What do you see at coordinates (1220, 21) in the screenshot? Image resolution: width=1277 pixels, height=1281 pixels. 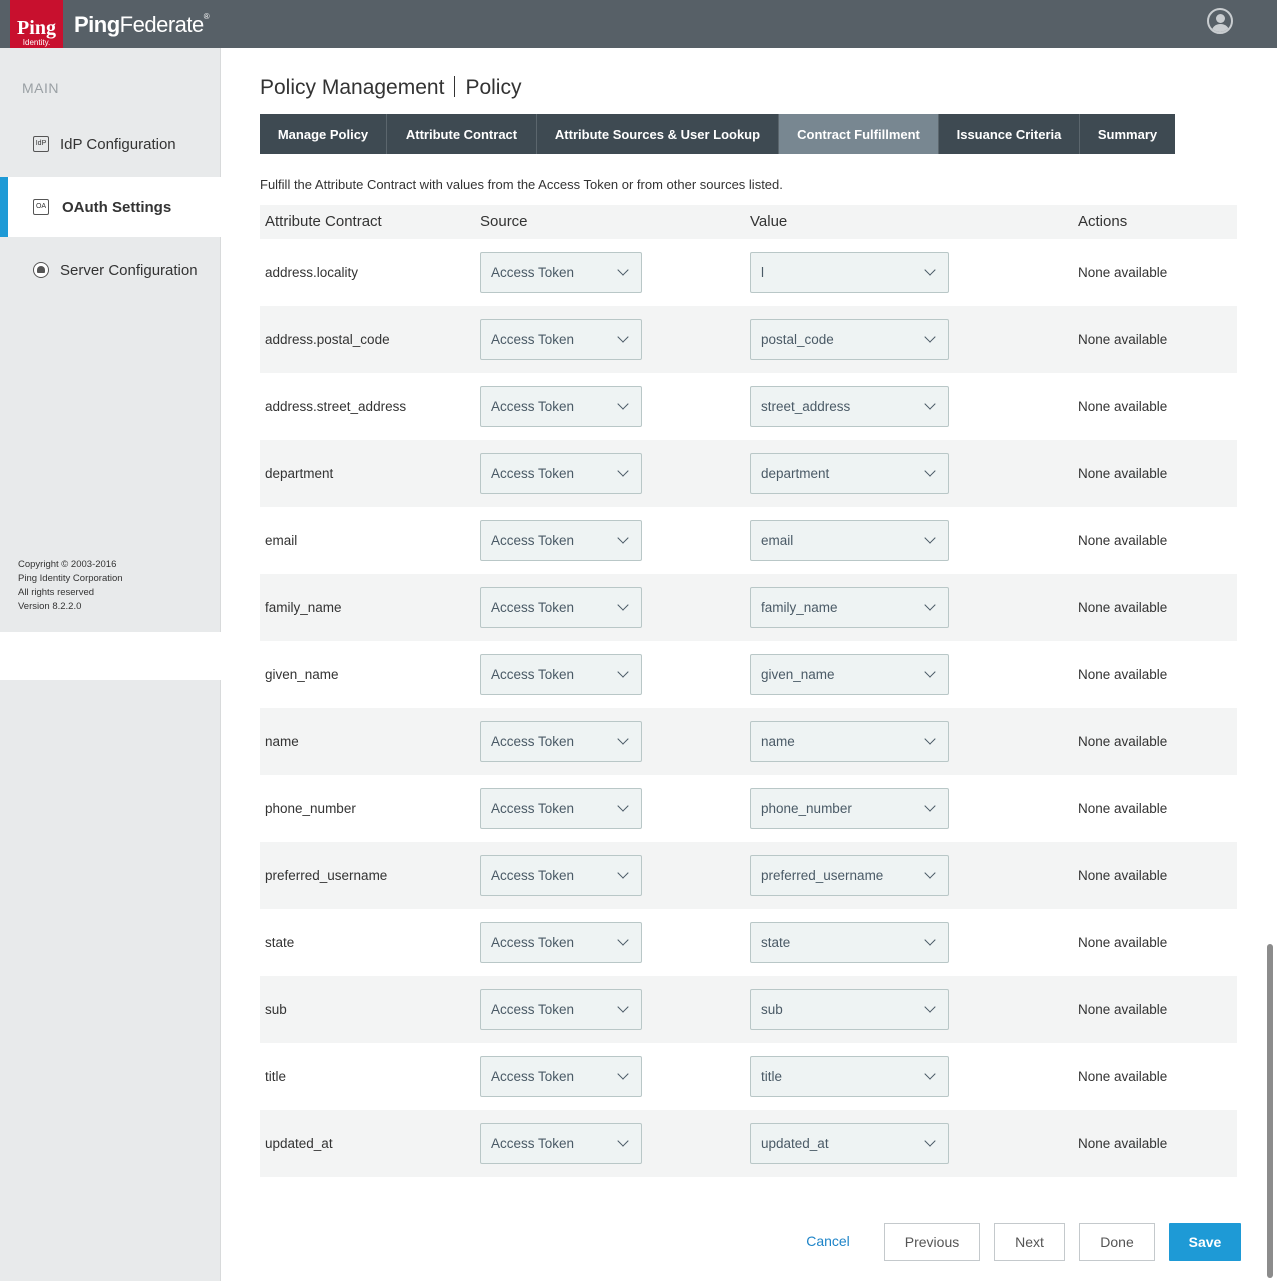 I see `user-account-icon` at bounding box center [1220, 21].